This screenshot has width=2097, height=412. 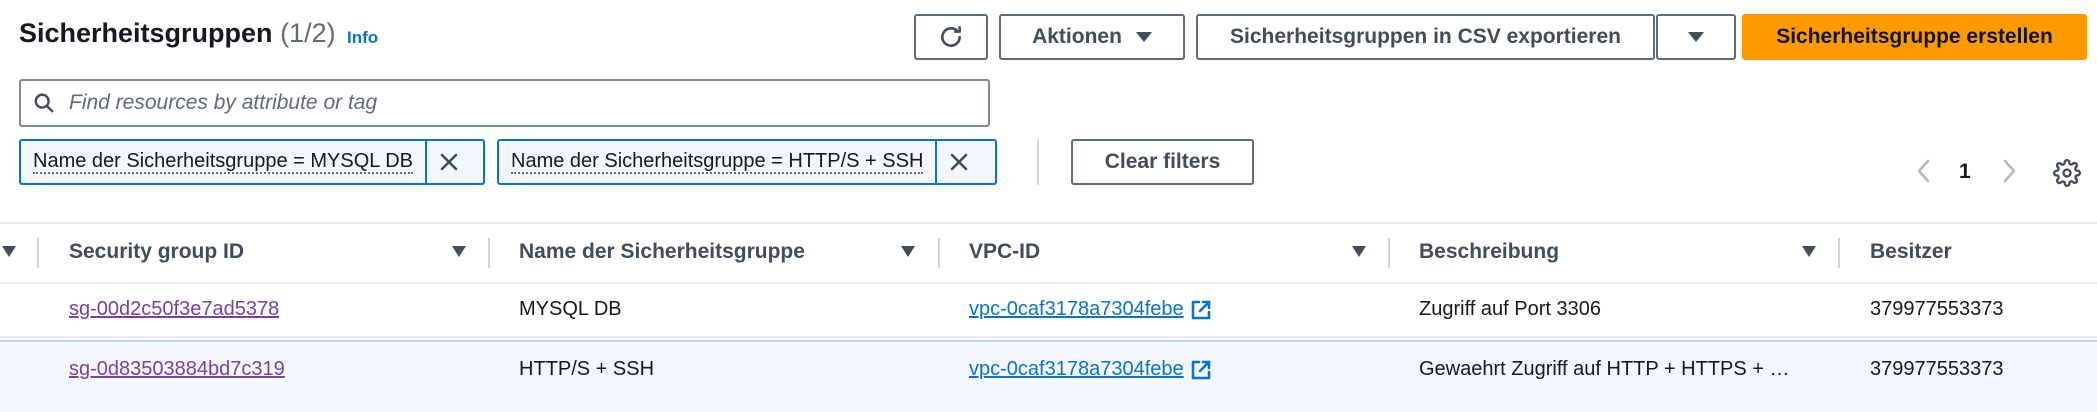 What do you see at coordinates (1911, 252) in the screenshot?
I see `column-header-owner: Besitzer` at bounding box center [1911, 252].